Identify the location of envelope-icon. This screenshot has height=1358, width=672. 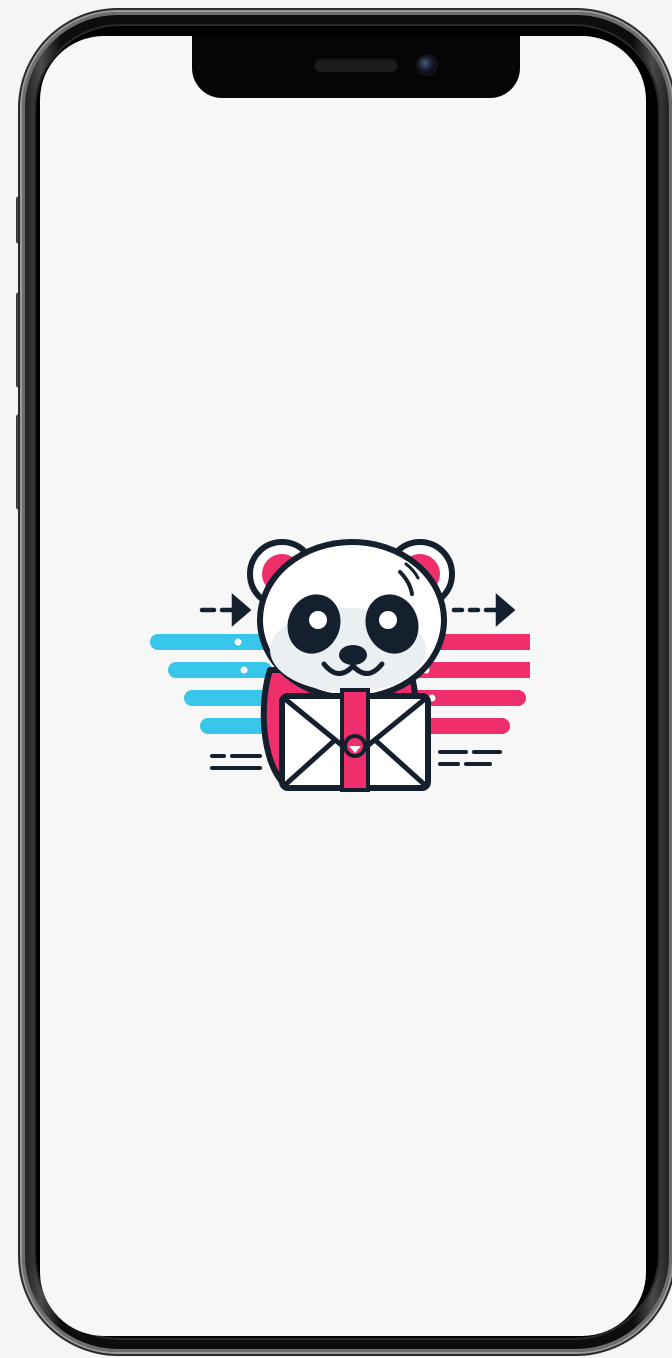
(355, 740).